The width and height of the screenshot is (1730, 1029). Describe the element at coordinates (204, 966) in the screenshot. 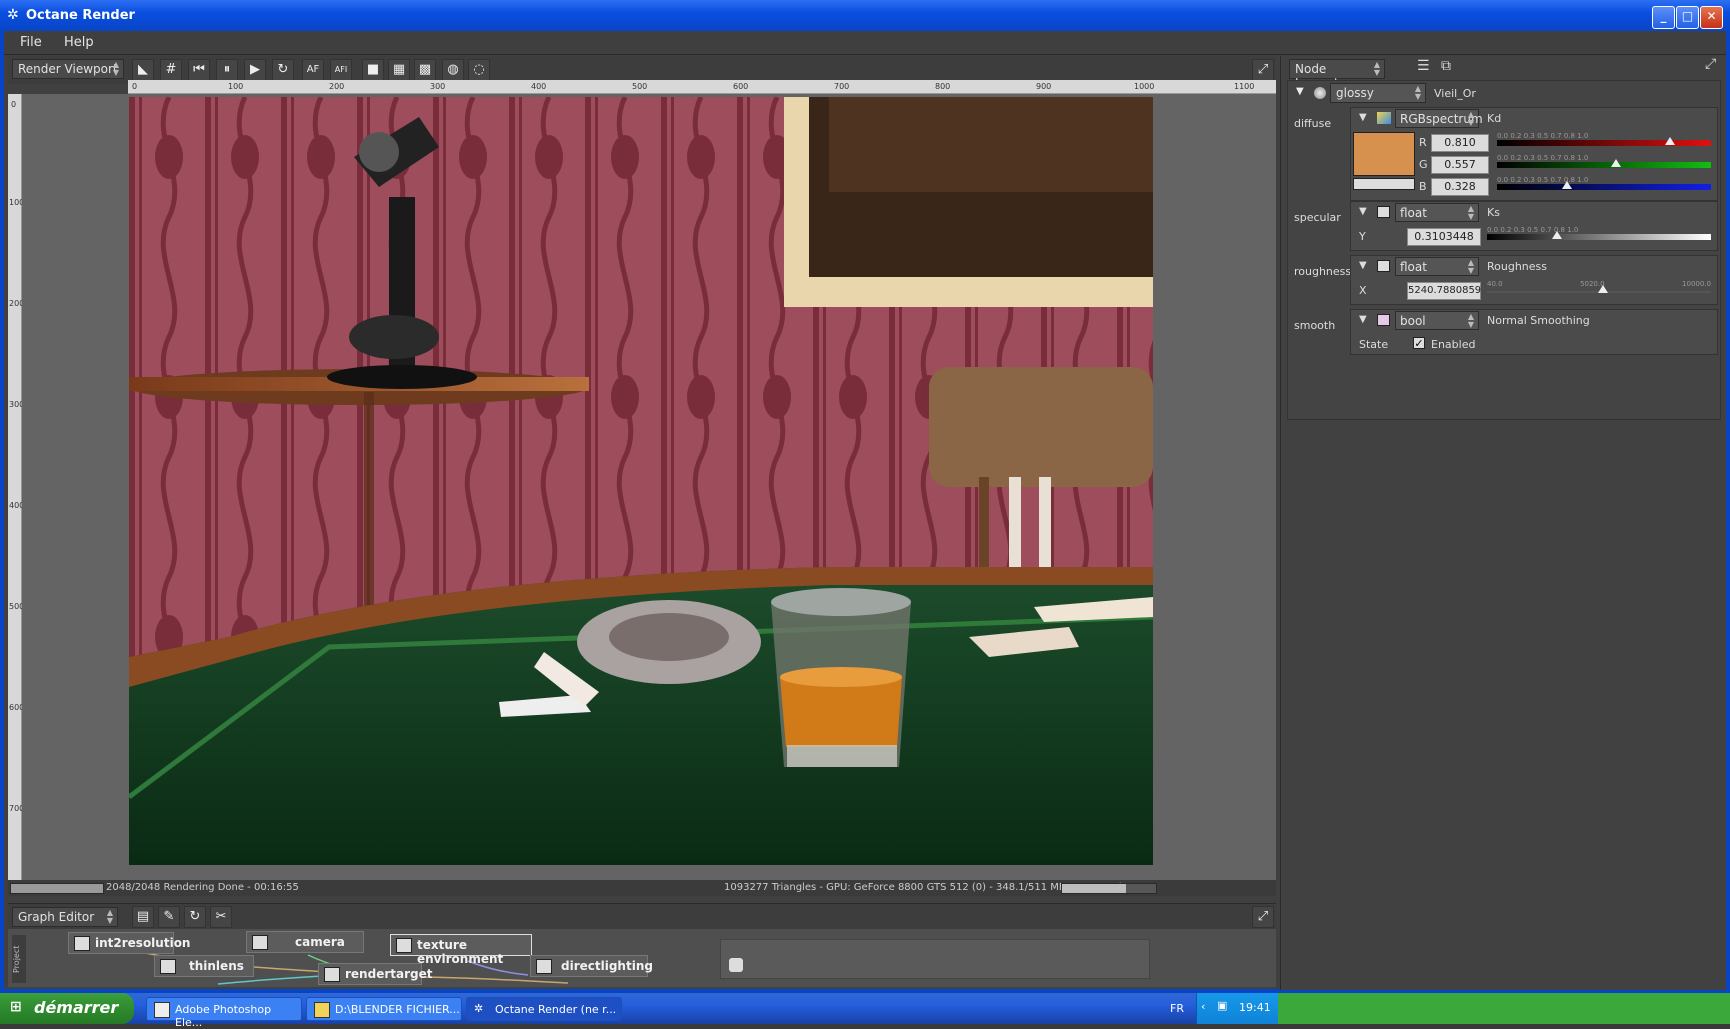

I see `graph-node-thinlens: thinlens` at that location.